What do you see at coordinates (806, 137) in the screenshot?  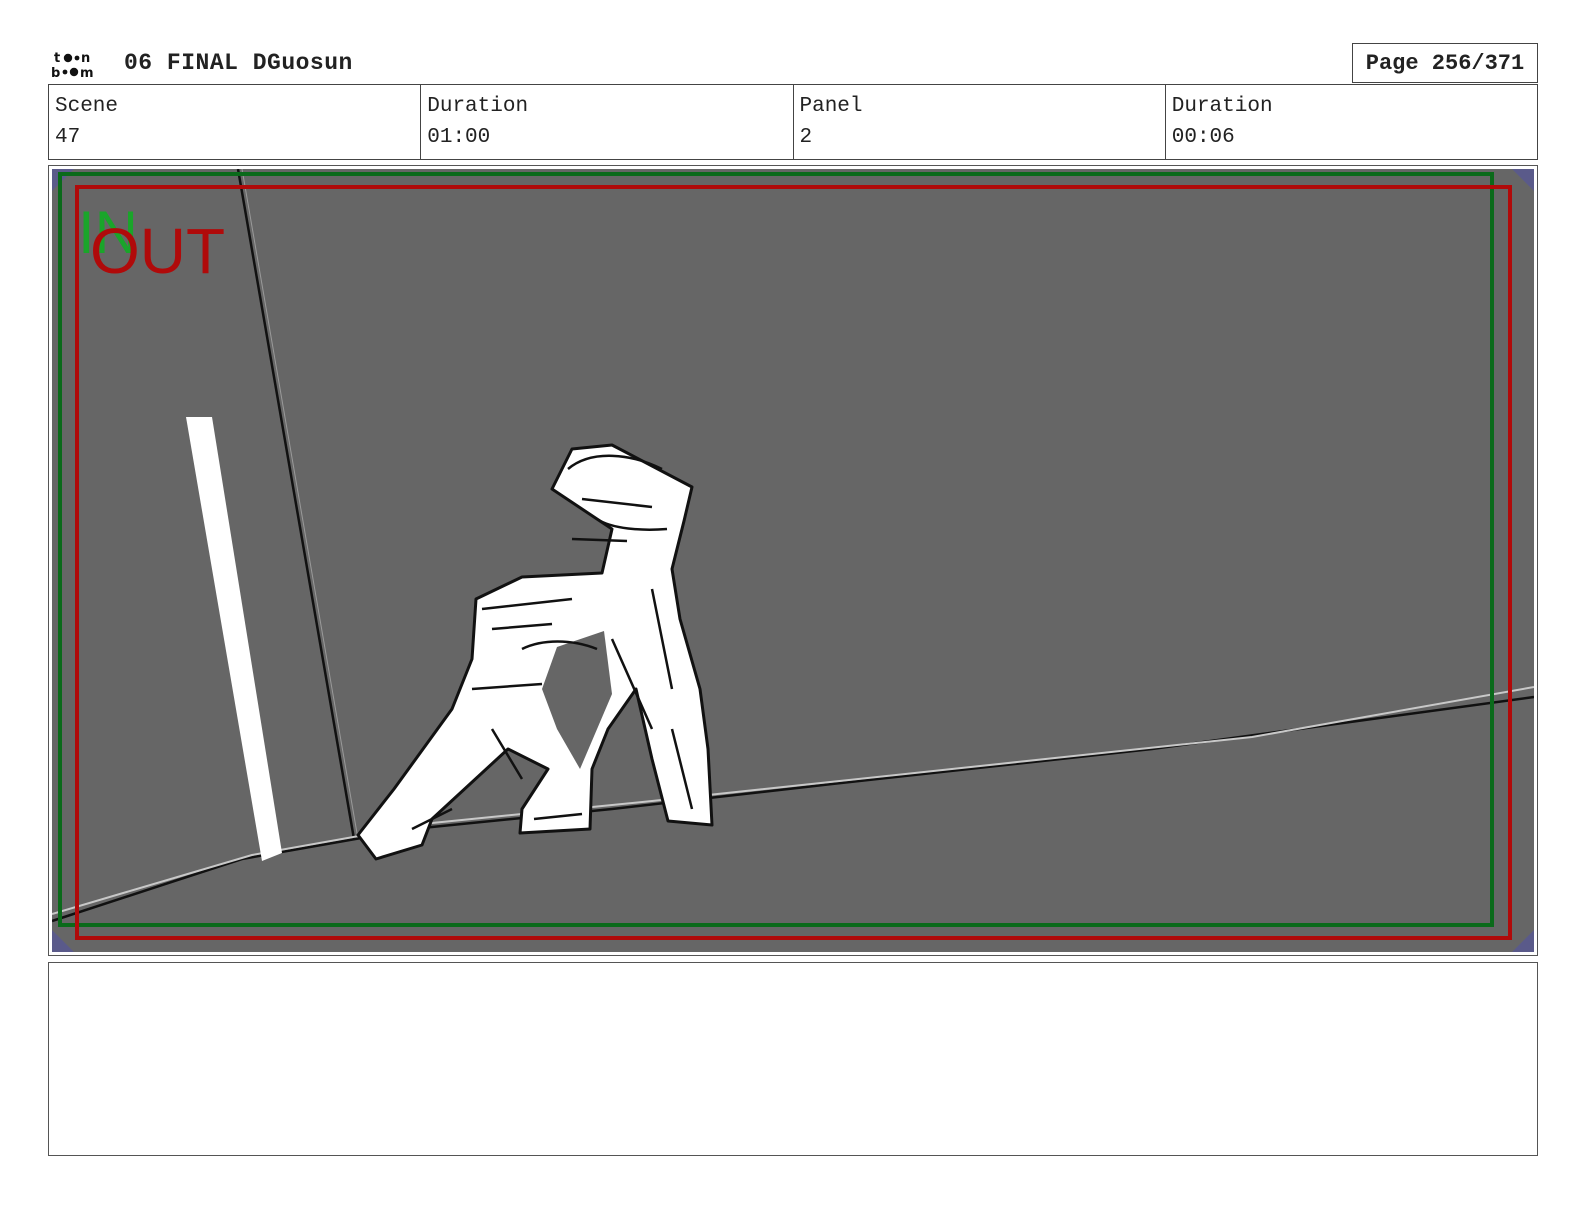 I see `panel-value: 2` at bounding box center [806, 137].